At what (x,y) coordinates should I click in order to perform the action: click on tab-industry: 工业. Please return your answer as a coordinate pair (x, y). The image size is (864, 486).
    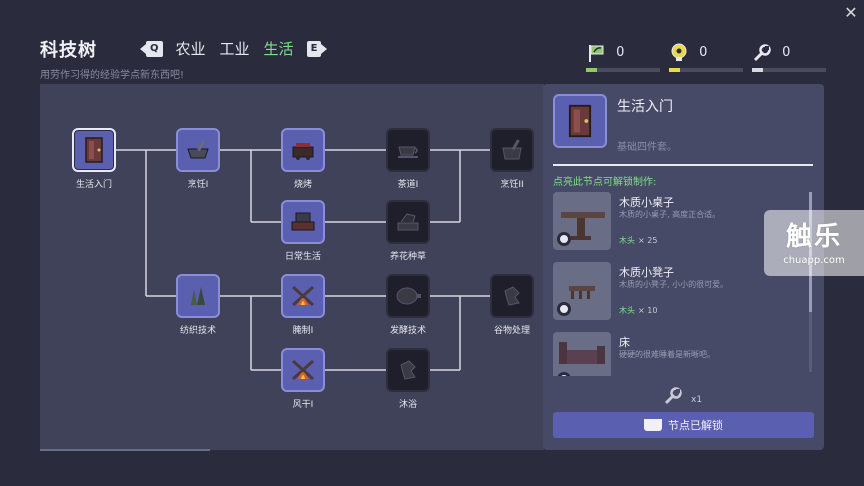
    Looking at the image, I should click on (235, 48).